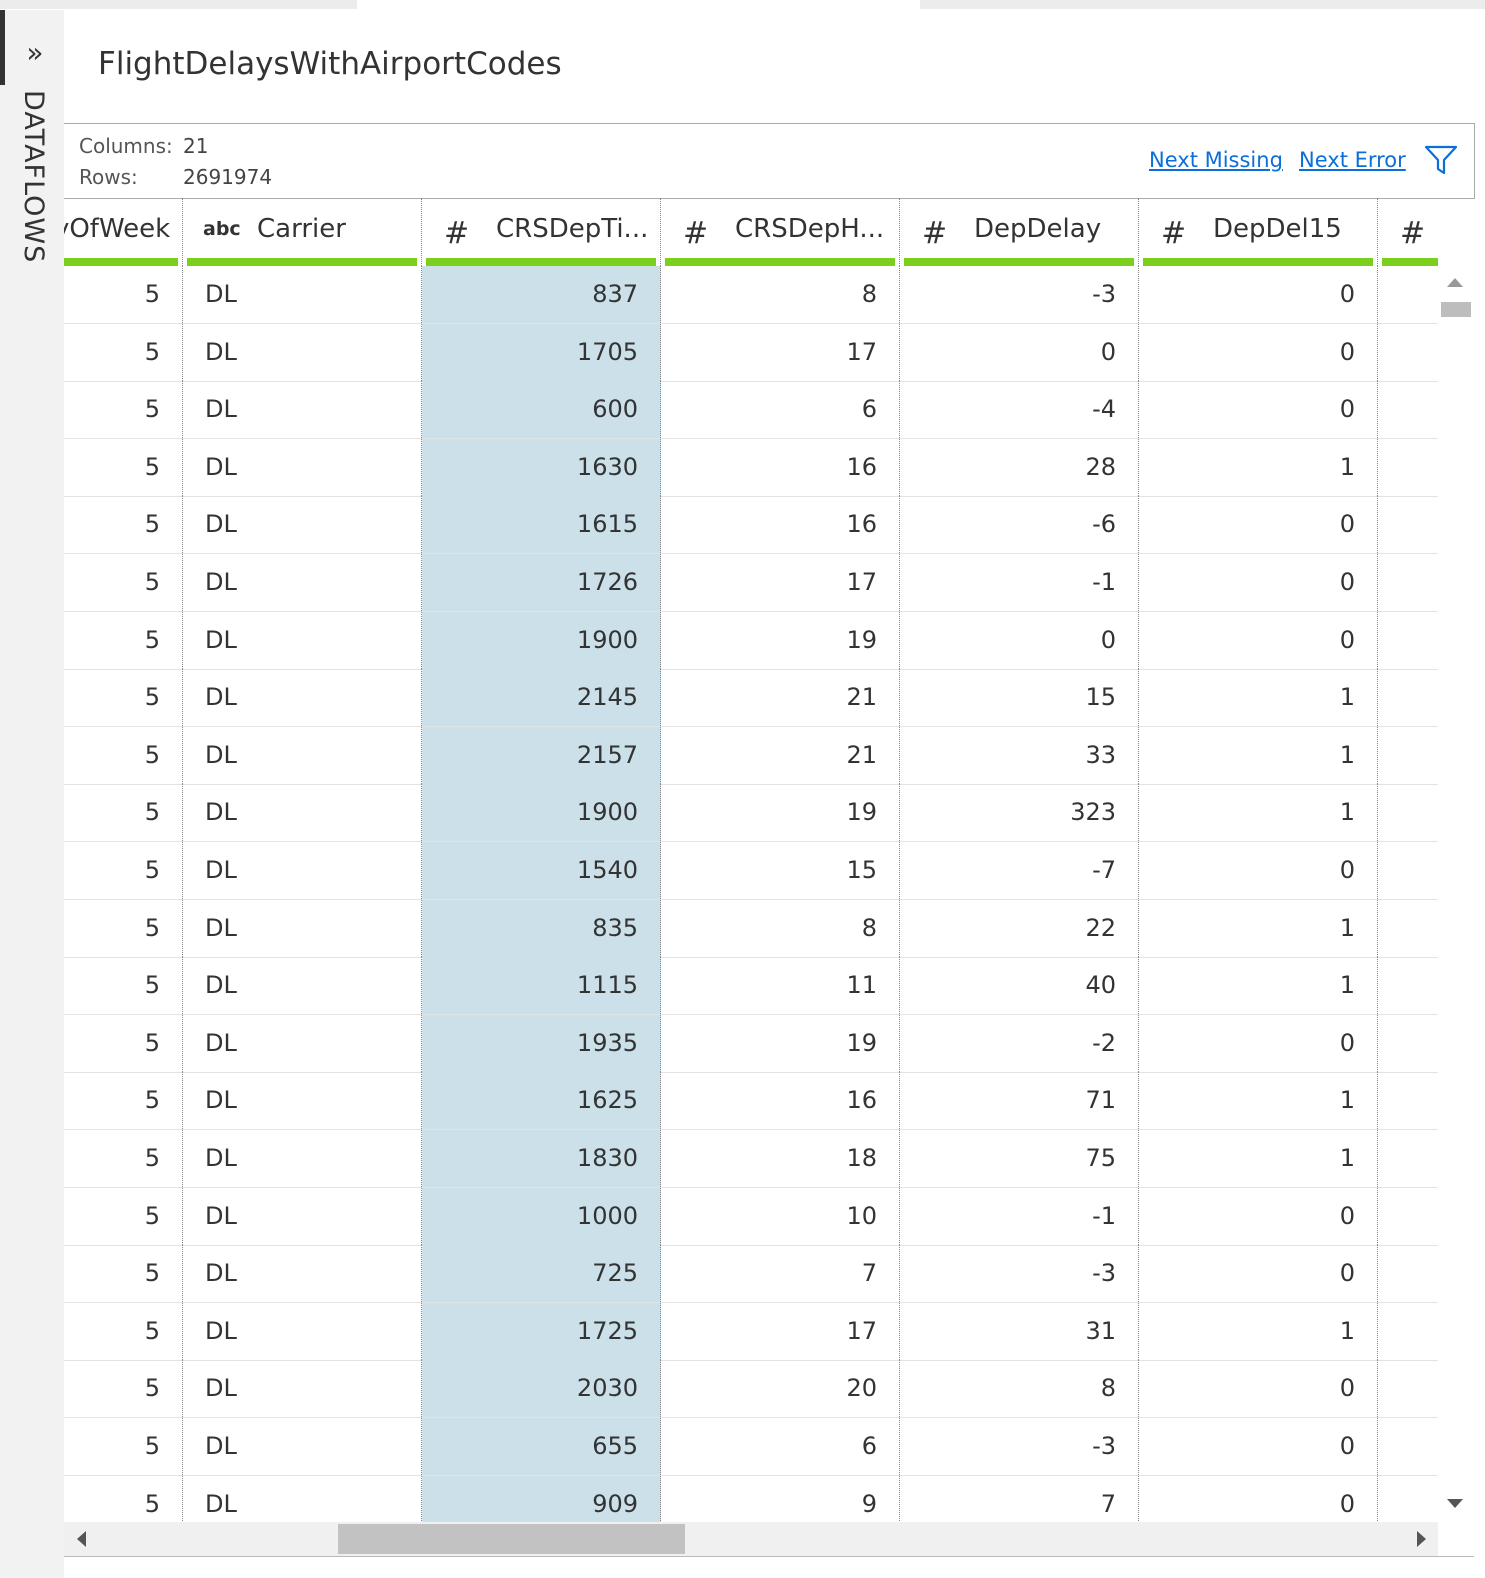 The width and height of the screenshot is (1485, 1578). What do you see at coordinates (751, 1159) in the screenshot?
I see `table-row: 5 DL 1830 18 75 1` at bounding box center [751, 1159].